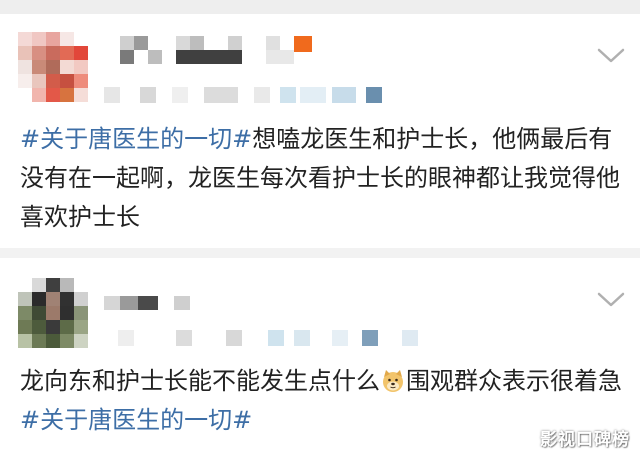 The image size is (640, 460). I want to click on post-text: 龙向东和护士长能不能发生点什么, so click(200, 381).